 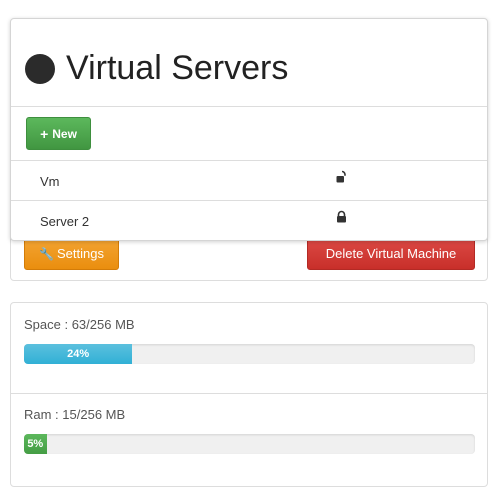 I want to click on settings-button: 🔧 Settings, so click(x=71, y=253).